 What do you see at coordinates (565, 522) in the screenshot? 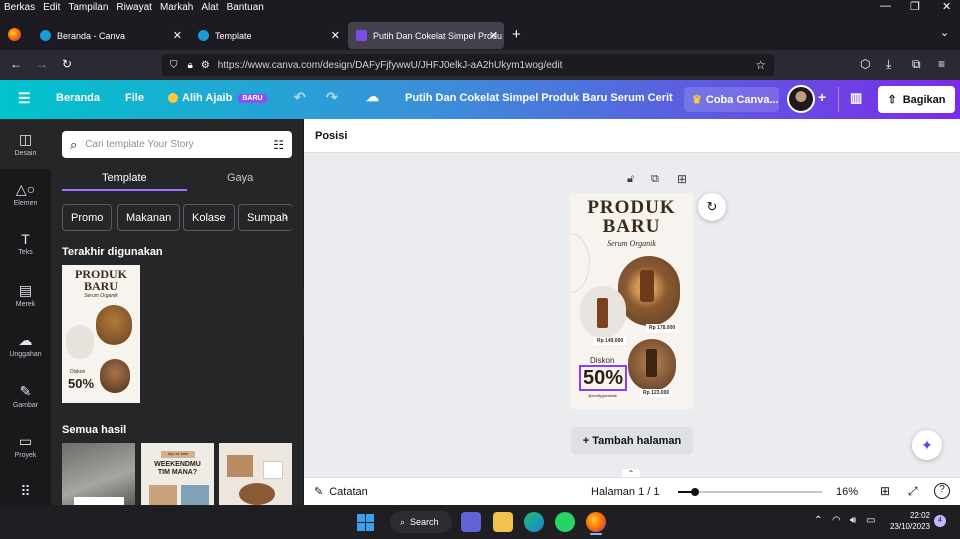
I see `whatsapp-icon` at bounding box center [565, 522].